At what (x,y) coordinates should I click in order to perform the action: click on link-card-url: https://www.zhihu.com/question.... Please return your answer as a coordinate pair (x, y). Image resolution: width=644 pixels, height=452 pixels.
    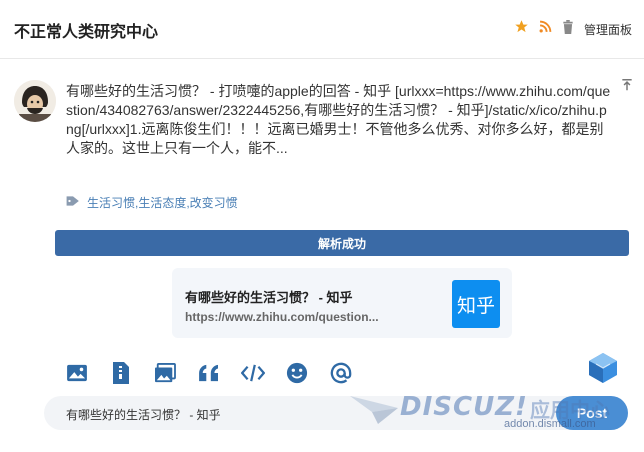
    Looking at the image, I should click on (282, 317).